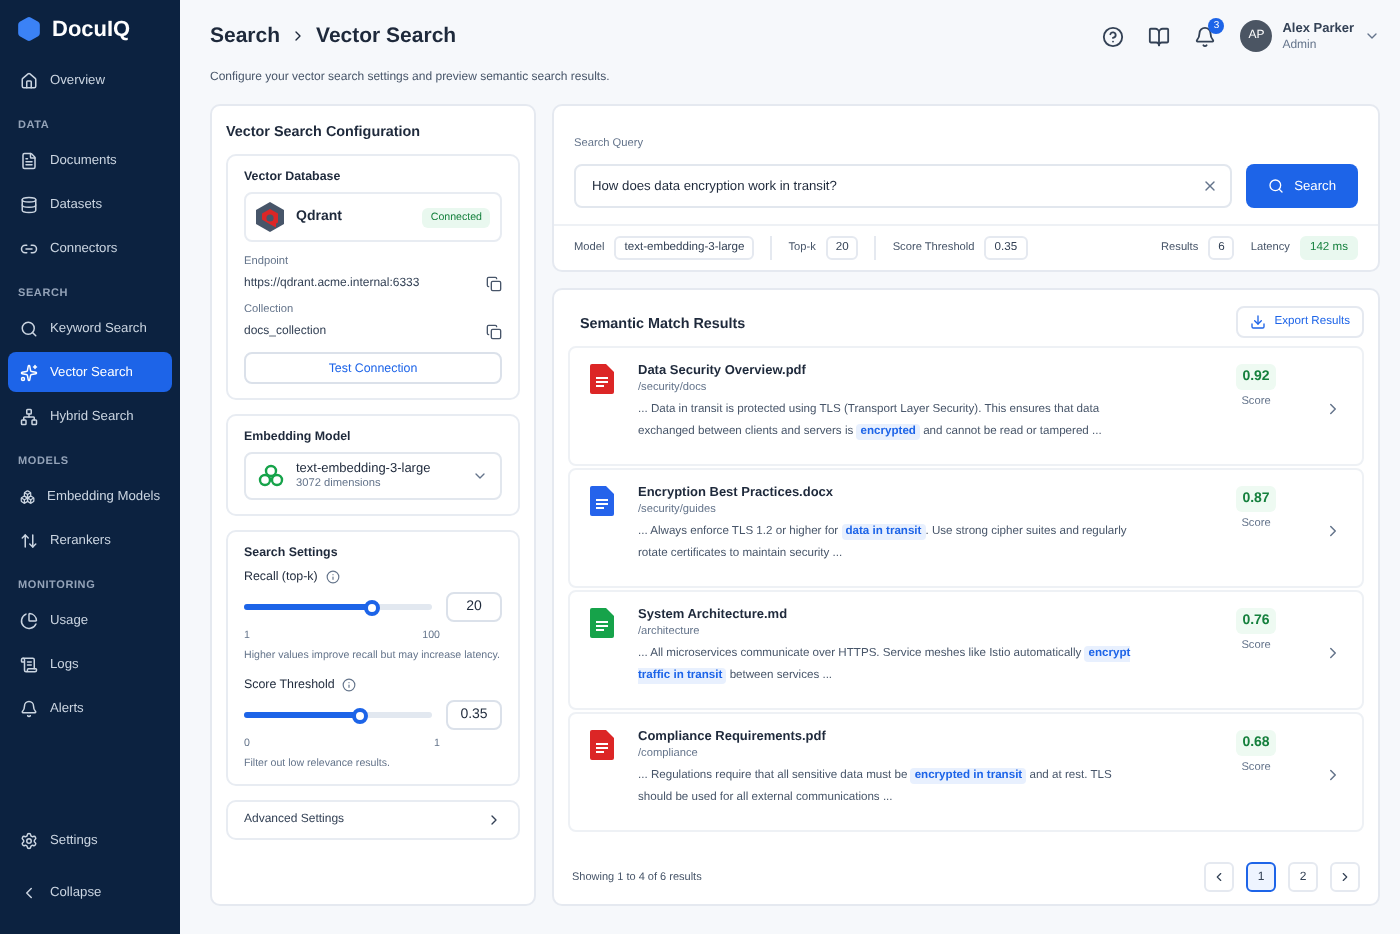 The image size is (1400, 934). Describe the element at coordinates (245, 36) in the screenshot. I see `breadcrumb-link: Search` at that location.